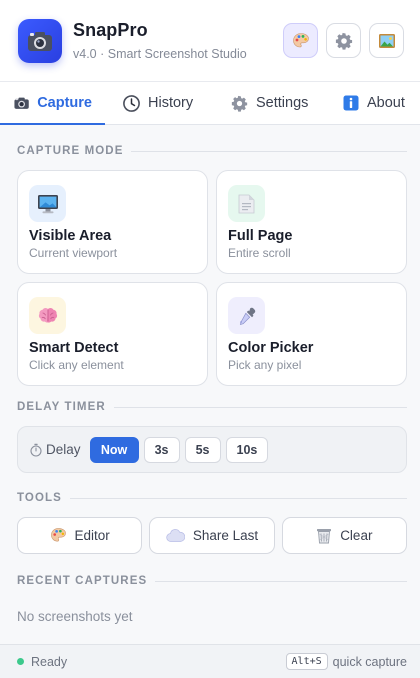 Image resolution: width=420 pixels, height=678 pixels. What do you see at coordinates (311, 222) in the screenshot?
I see `mode-full-page: Full Page Entire scroll` at bounding box center [311, 222].